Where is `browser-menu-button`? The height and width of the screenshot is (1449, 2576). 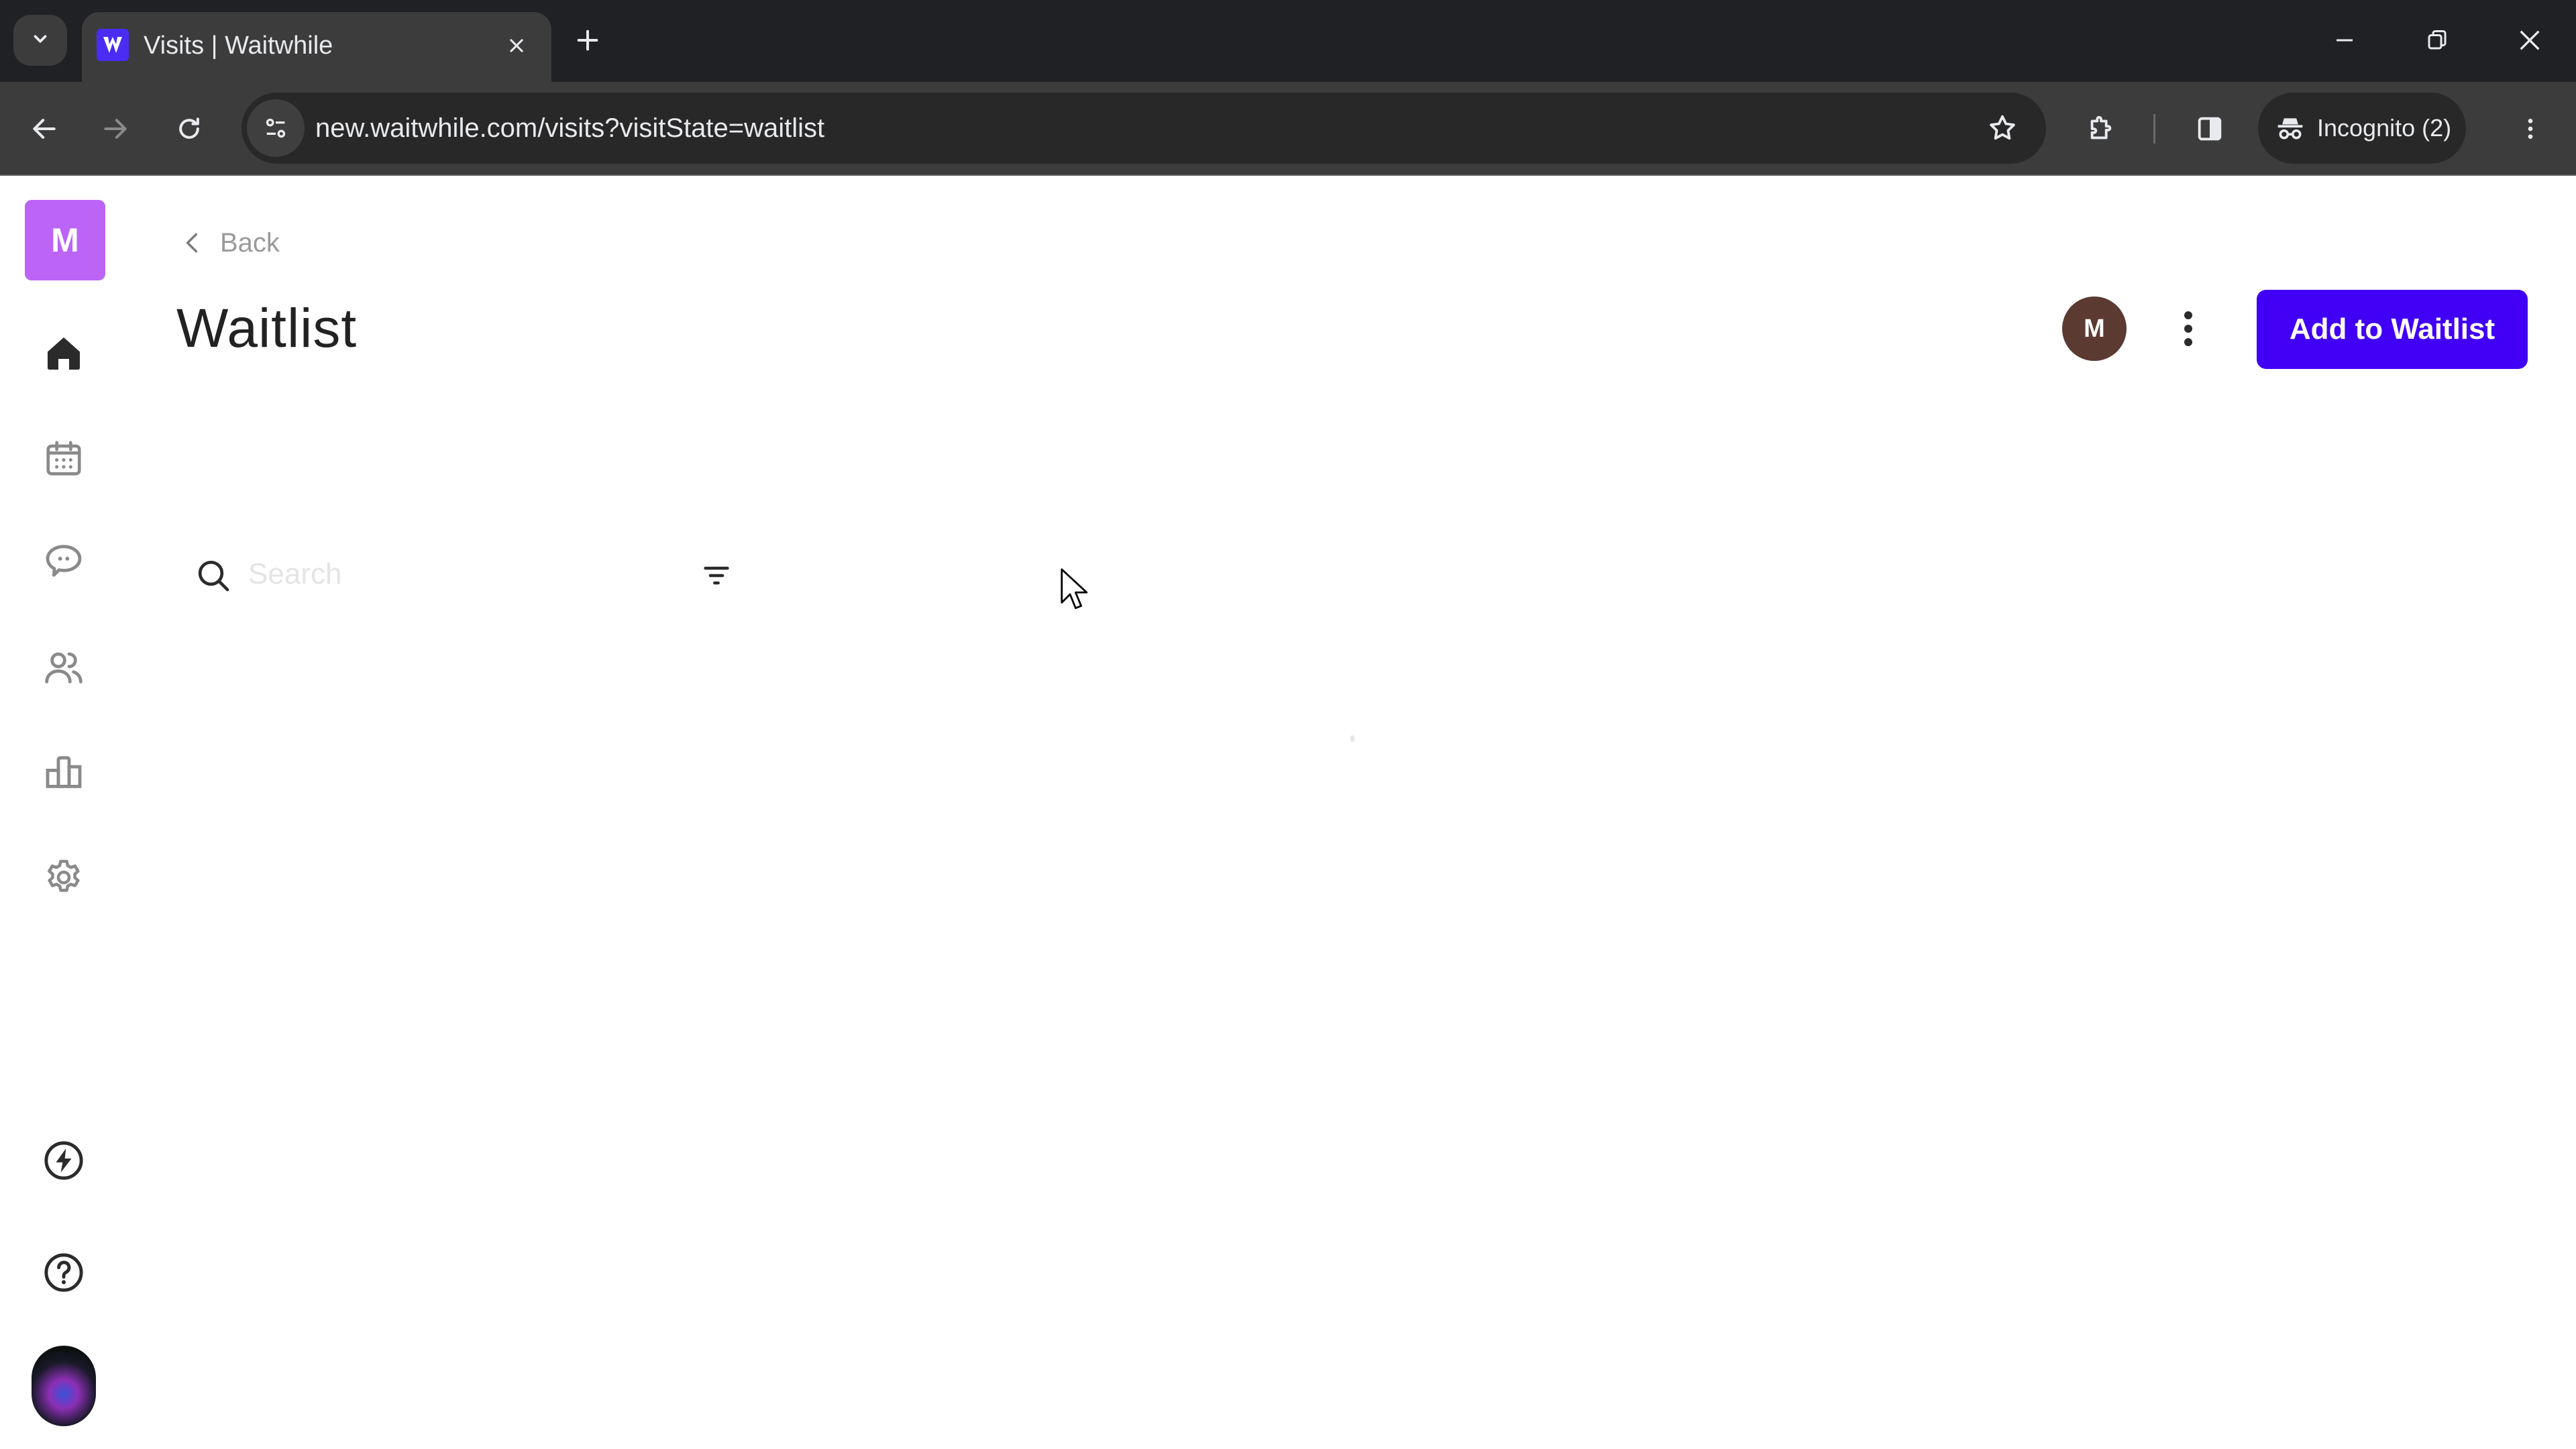
browser-menu-button is located at coordinates (2530, 129).